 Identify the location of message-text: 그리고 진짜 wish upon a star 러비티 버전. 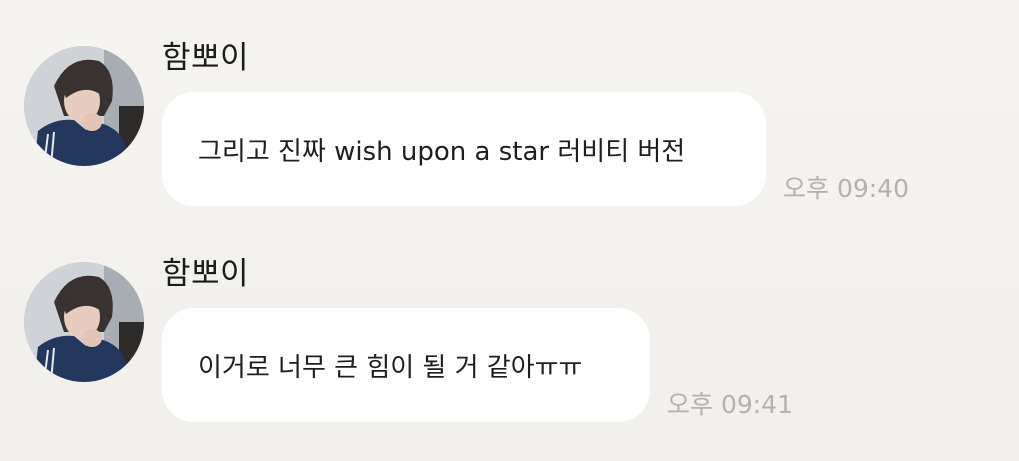
(442, 151).